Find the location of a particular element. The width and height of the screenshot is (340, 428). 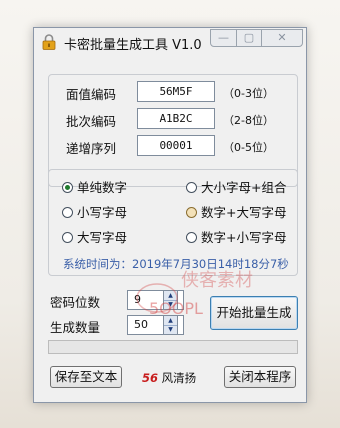

generate-count-spinner: ▲ ▼ is located at coordinates (170, 325).